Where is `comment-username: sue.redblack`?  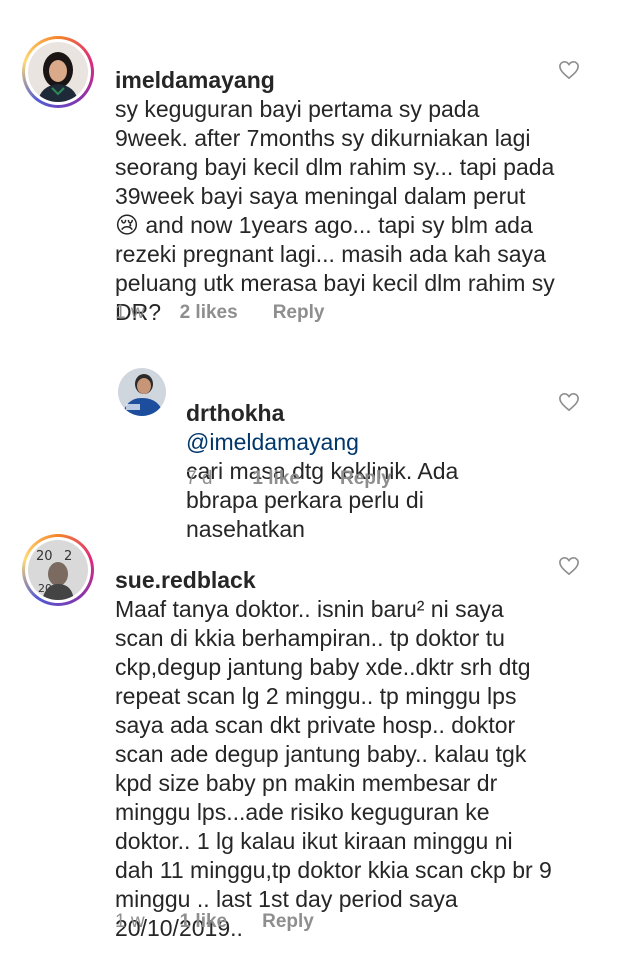
comment-username: sue.redblack is located at coordinates (185, 580).